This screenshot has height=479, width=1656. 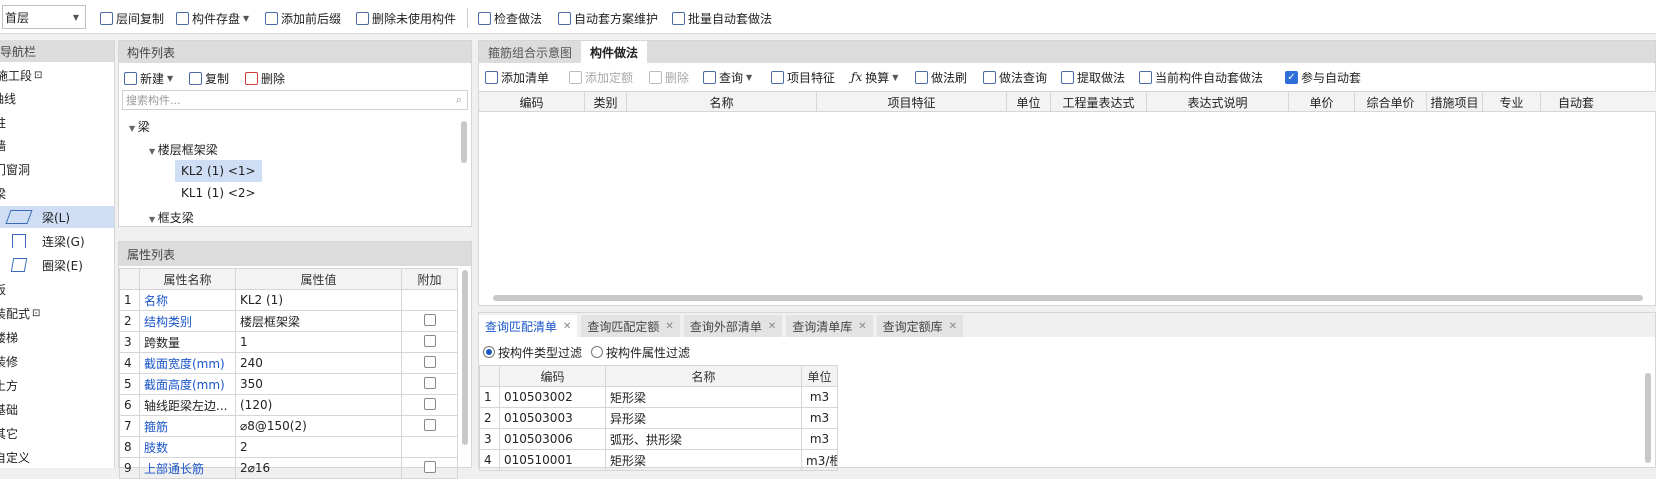 I want to click on nav-item-other: 其它, so click(x=54, y=433).